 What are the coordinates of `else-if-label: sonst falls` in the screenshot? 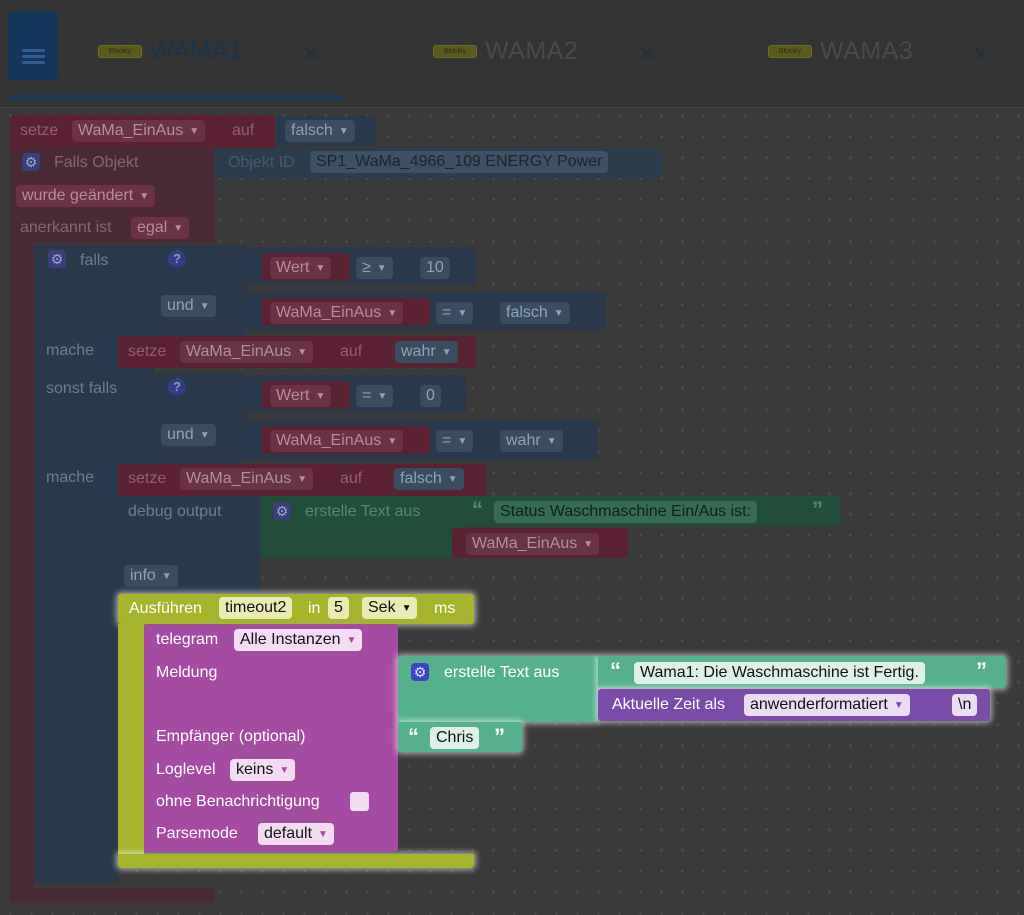 It's located at (82, 388).